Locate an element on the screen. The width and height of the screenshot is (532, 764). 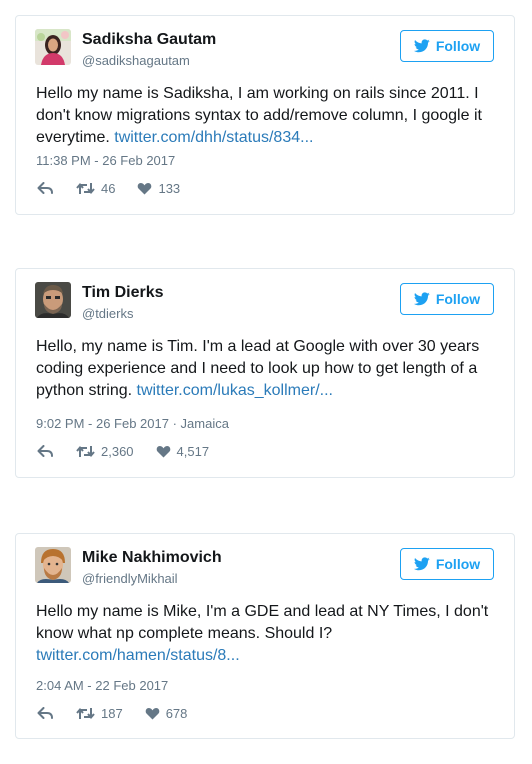
user-handle: @sadikshagautam is located at coordinates (136, 60).